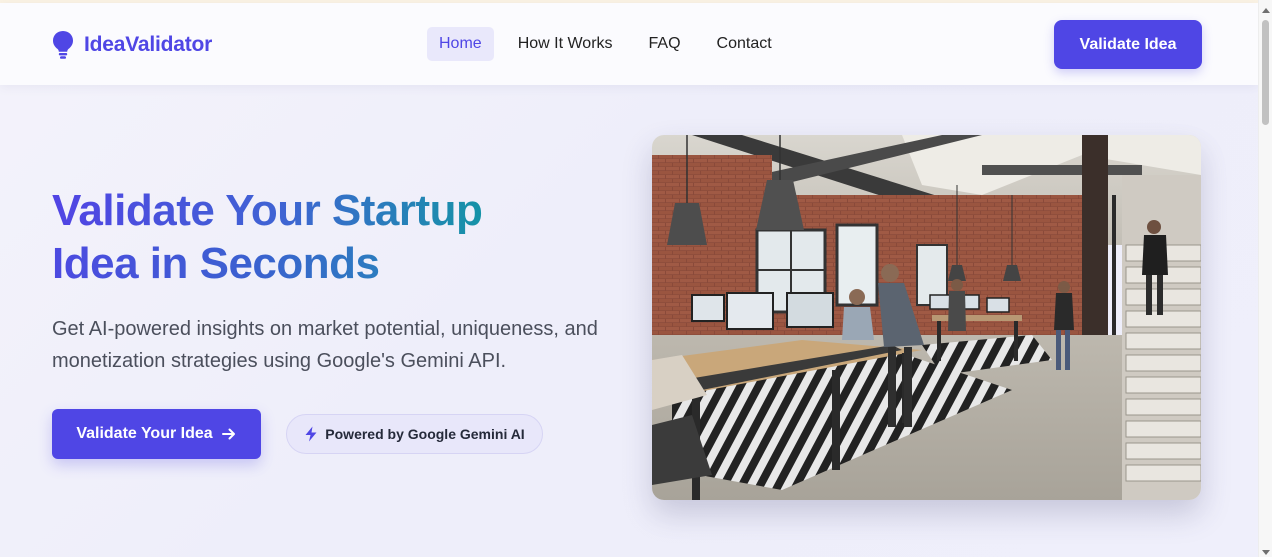 Image resolution: width=1272 pixels, height=557 pixels. I want to click on brand-logo: IdeaValidator, so click(132, 45).